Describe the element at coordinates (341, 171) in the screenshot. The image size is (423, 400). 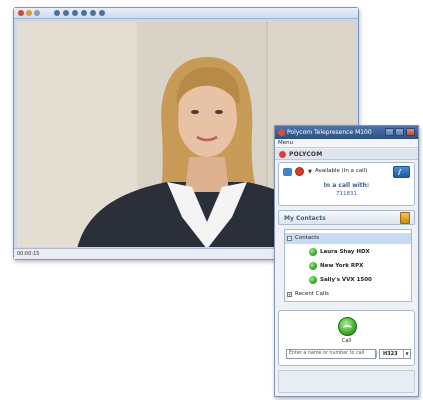
I see `availability-status: Available (In a call)` at that location.